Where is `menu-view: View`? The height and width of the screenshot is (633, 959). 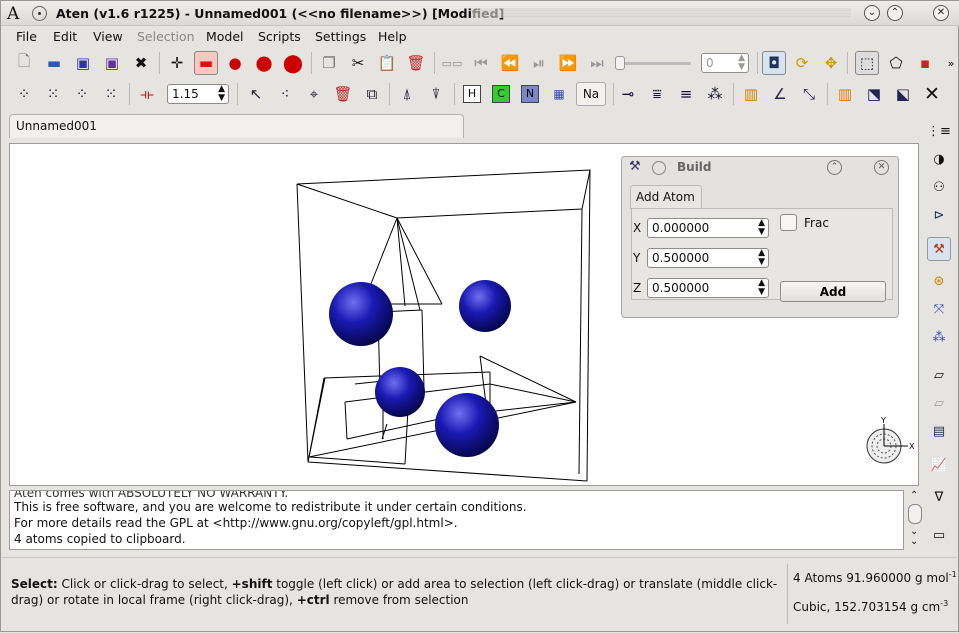 menu-view: View is located at coordinates (108, 36).